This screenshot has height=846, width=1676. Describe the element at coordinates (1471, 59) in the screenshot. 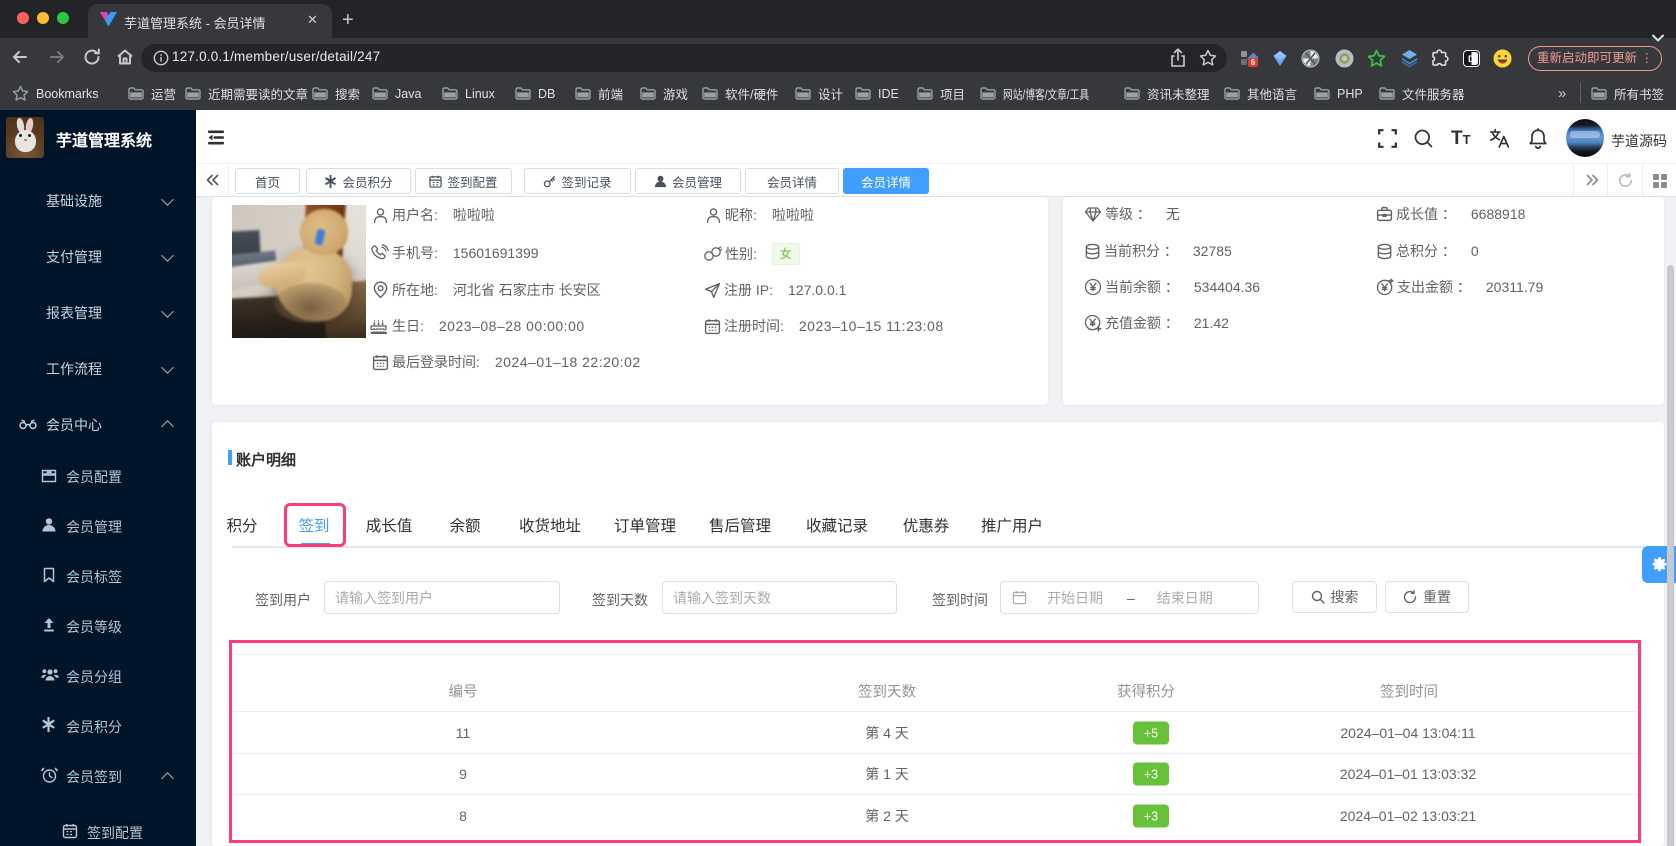

I see `svg-text: D` at that location.